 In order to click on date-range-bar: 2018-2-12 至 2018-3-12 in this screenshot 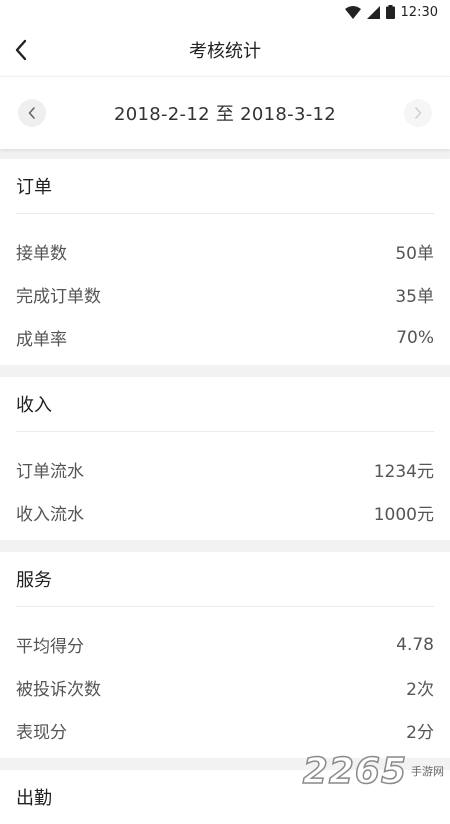, I will do `click(225, 112)`.